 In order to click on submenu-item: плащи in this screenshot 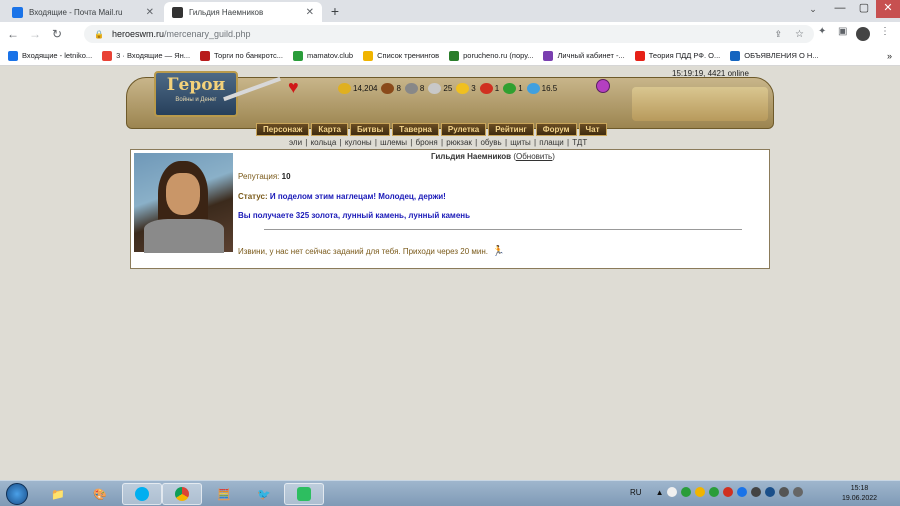, I will do `click(551, 142)`.